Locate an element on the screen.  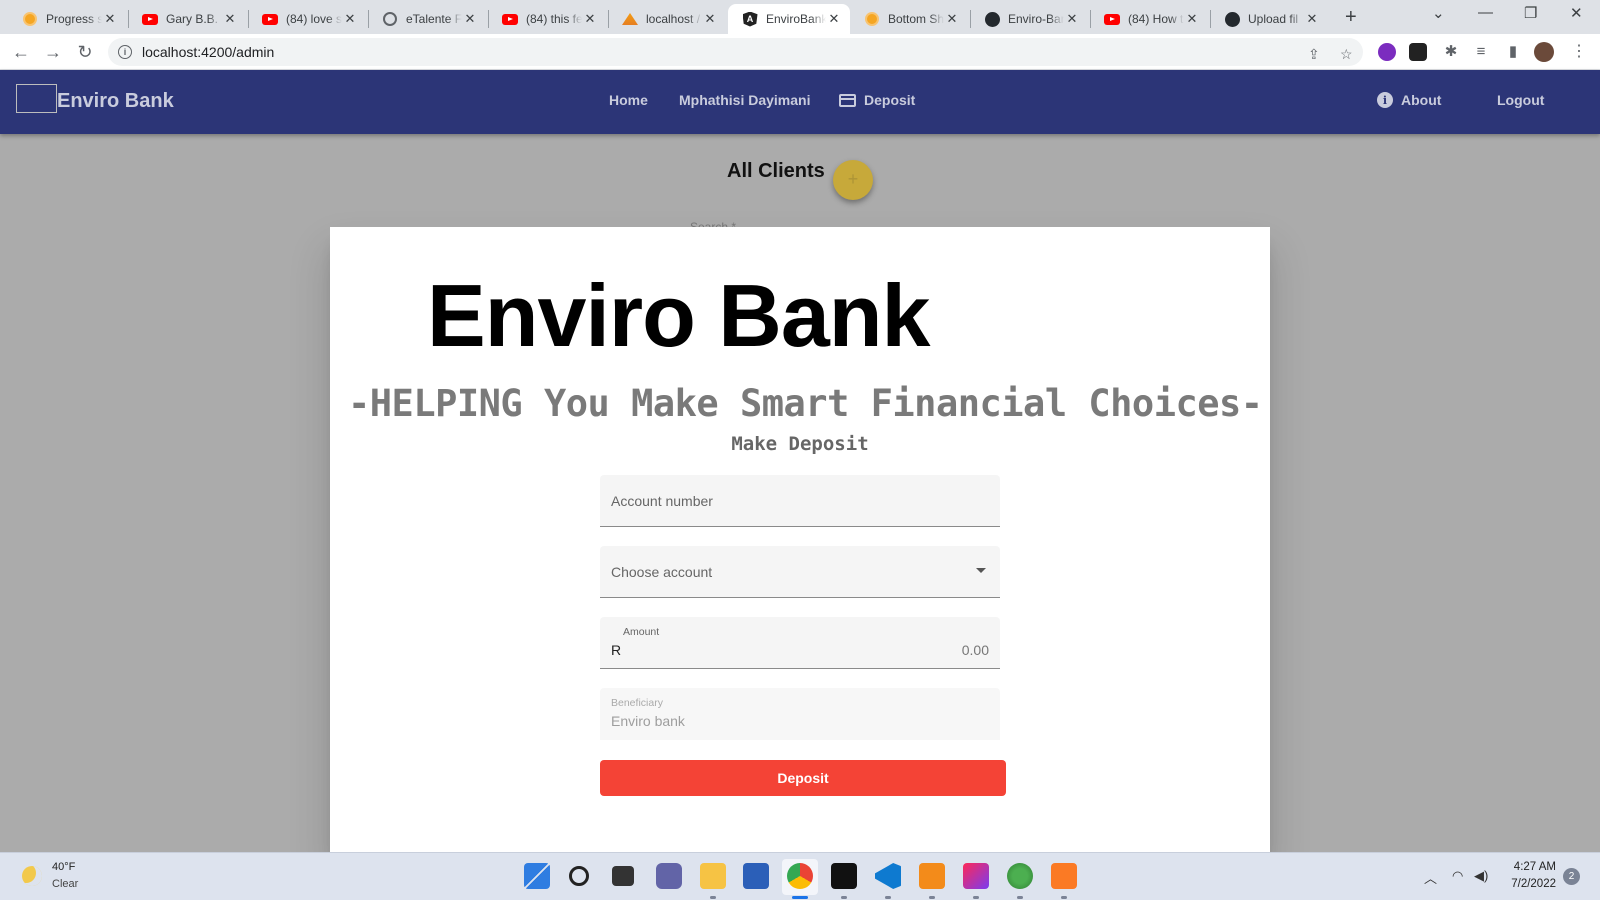
angular-icon: A is located at coordinates (750, 19).